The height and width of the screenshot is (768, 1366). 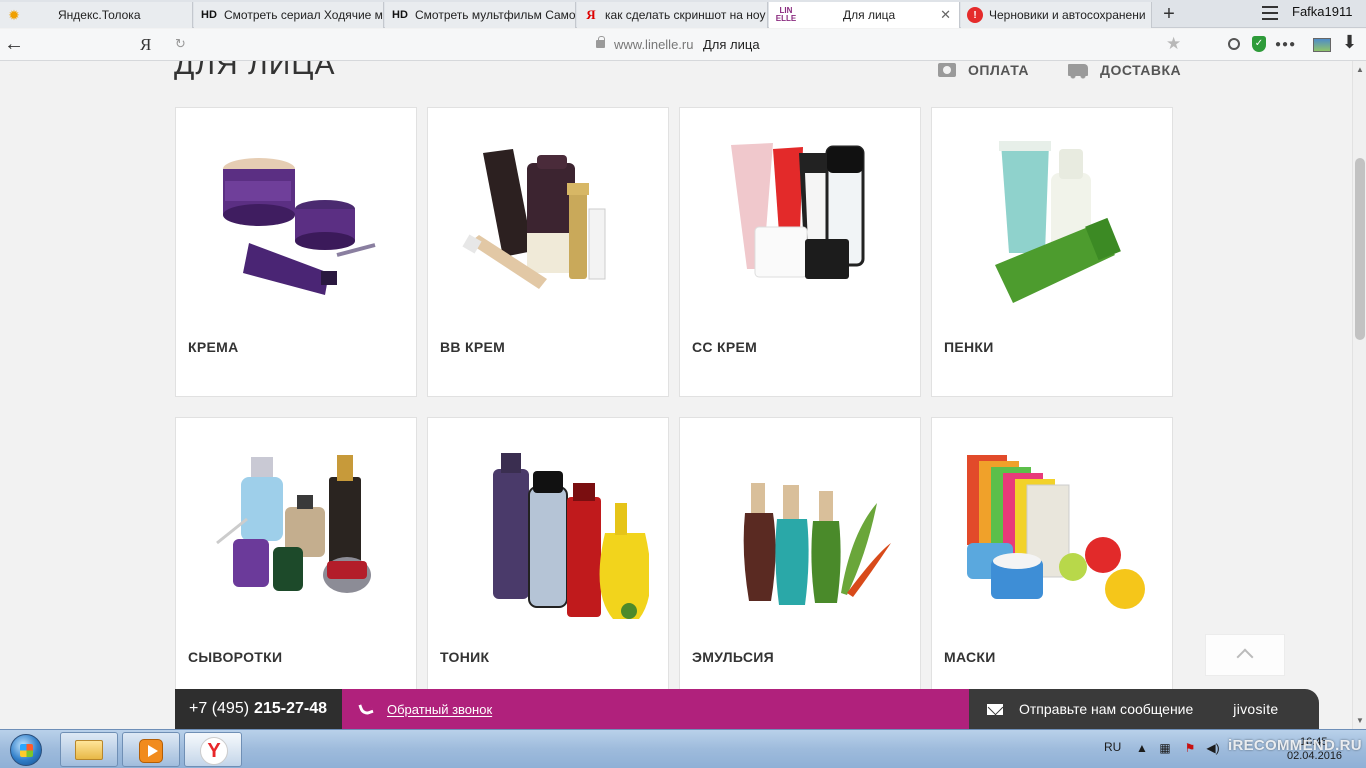 What do you see at coordinates (366, 709) in the screenshot?
I see `phone-icon` at bounding box center [366, 709].